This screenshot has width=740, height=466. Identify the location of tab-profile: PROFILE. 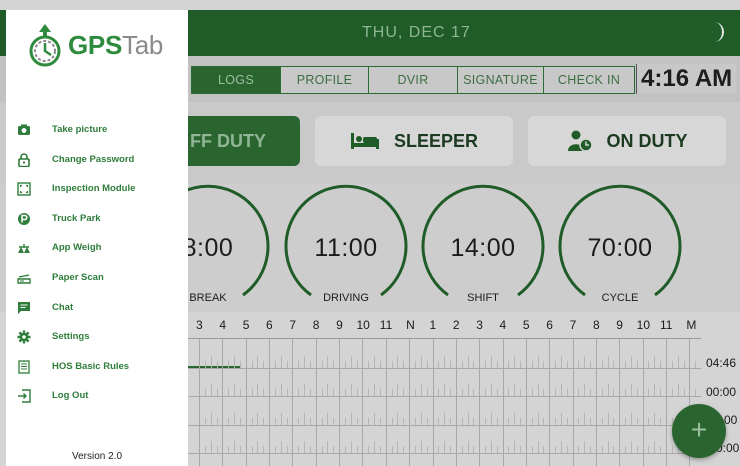
(325, 80).